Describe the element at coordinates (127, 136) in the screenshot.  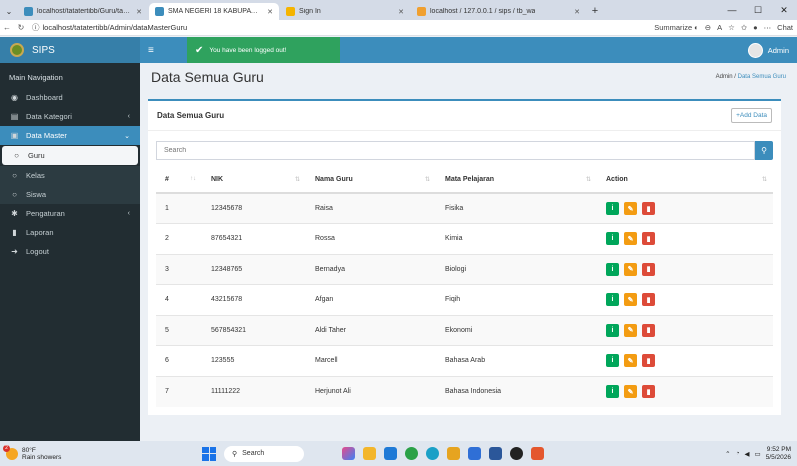
I see `chevron-icon: ⌄` at that location.